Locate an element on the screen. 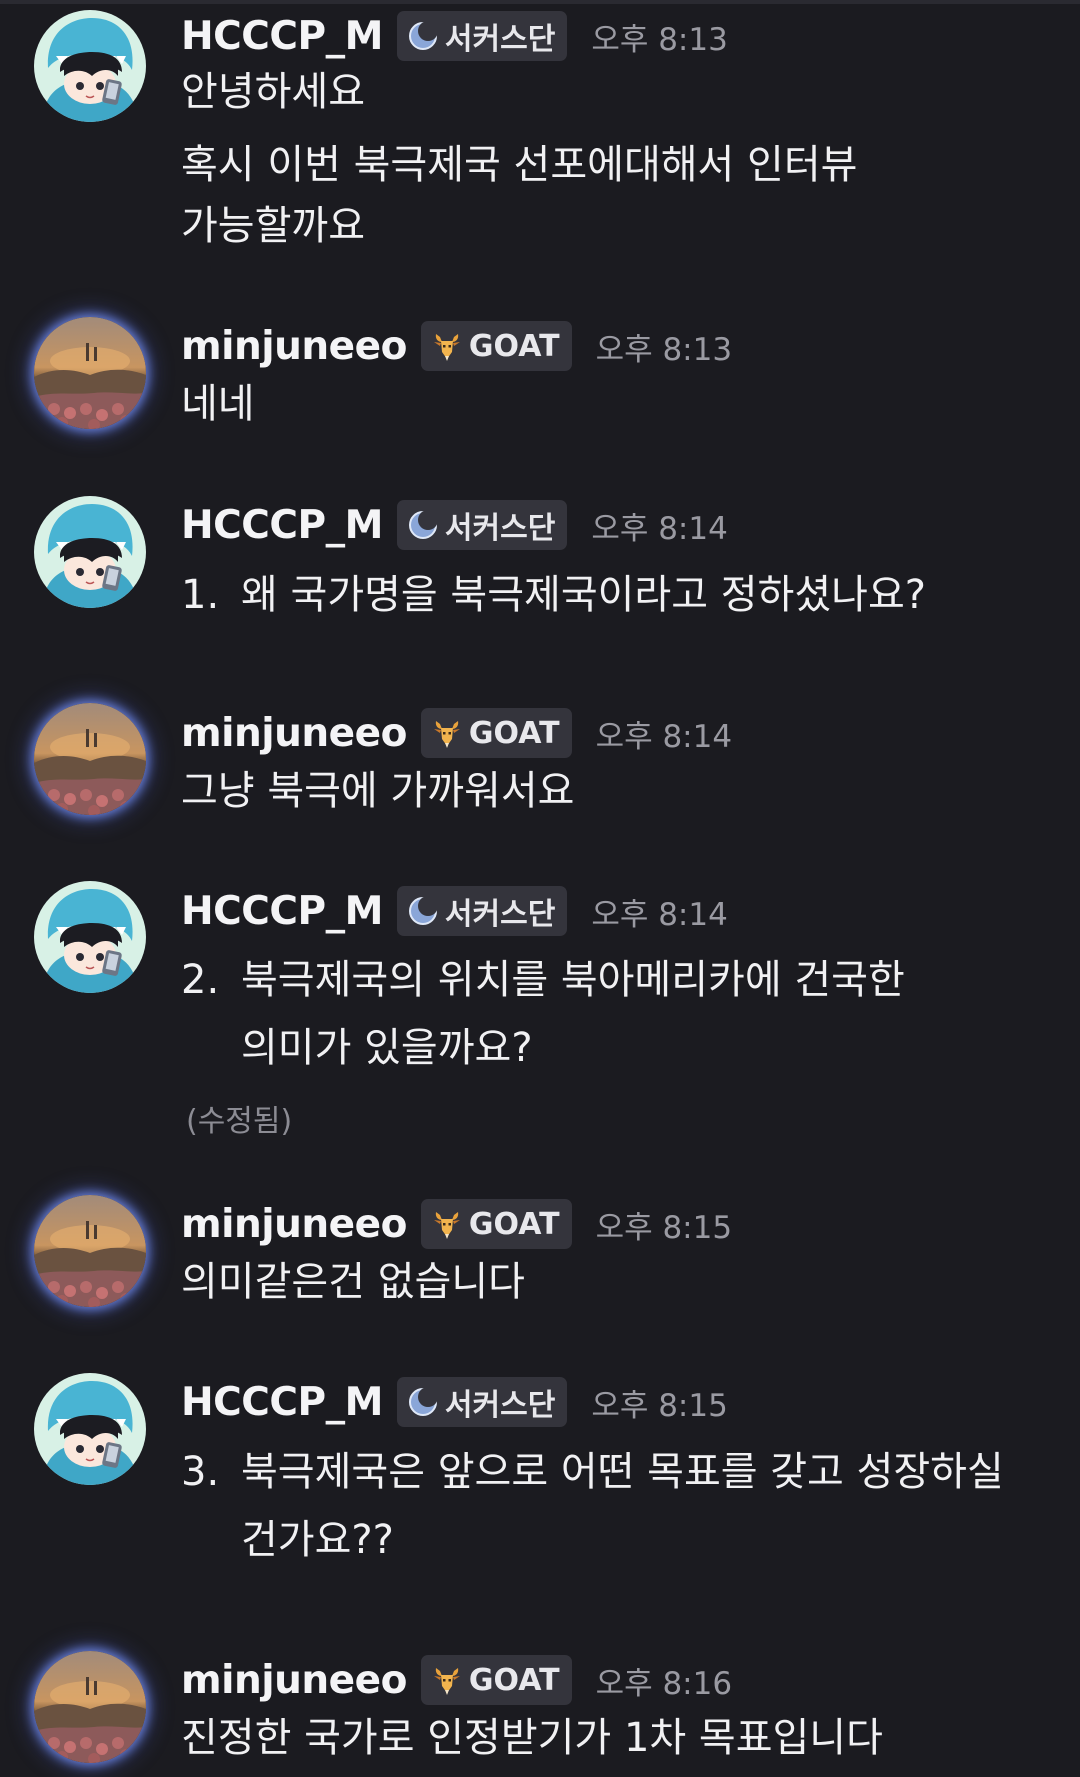 Image resolution: width=1080 pixels, height=1777 pixels. message-text: 의미가 있을까요? is located at coordinates (387, 1048).